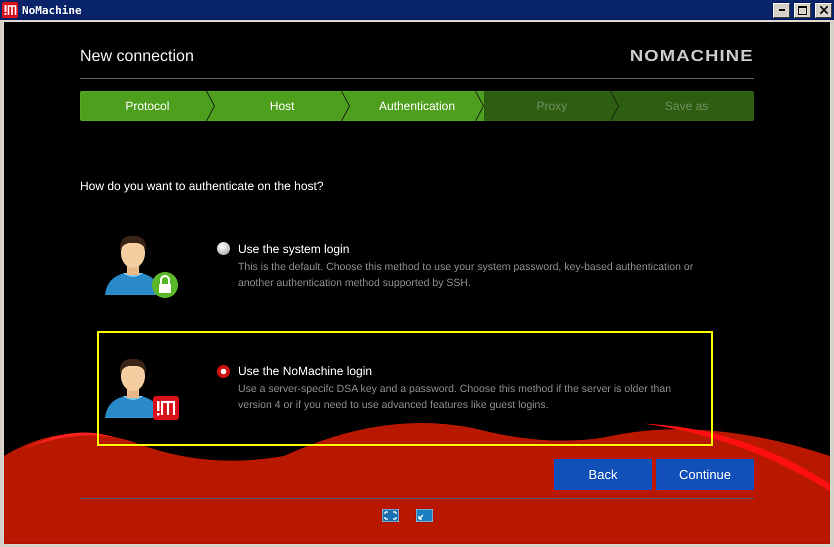  What do you see at coordinates (424, 515) in the screenshot?
I see `shrink-icon` at bounding box center [424, 515].